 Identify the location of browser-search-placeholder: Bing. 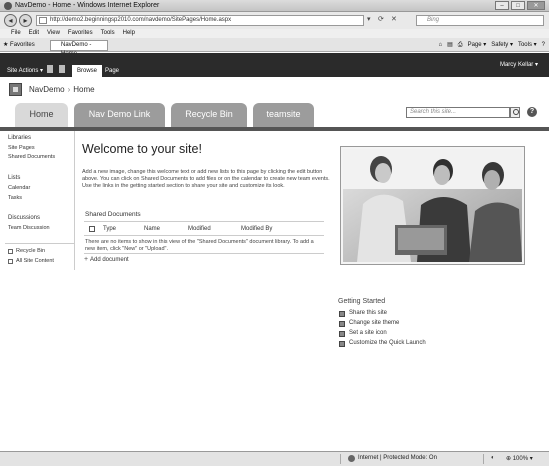
(433, 20).